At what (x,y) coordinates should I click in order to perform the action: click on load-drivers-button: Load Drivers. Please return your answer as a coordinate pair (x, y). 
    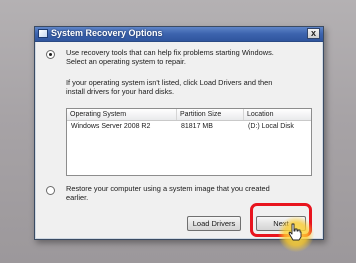
    Looking at the image, I should click on (214, 223).